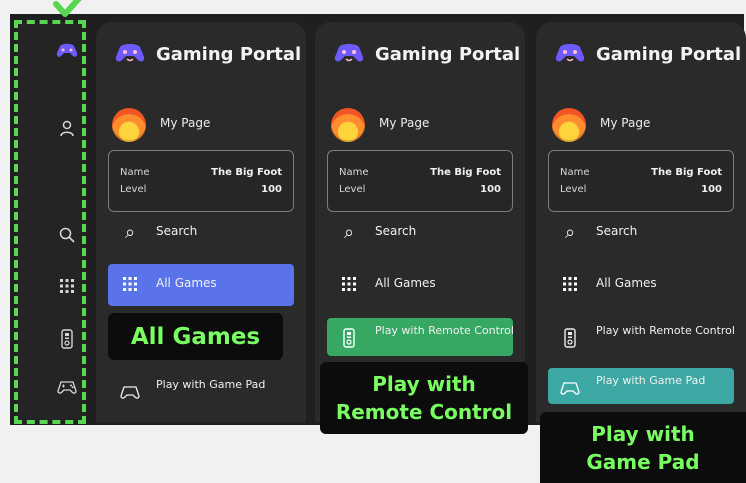 The height and width of the screenshot is (483, 746). I want to click on callout-game-pad: Play with Game Pad, so click(643, 447).